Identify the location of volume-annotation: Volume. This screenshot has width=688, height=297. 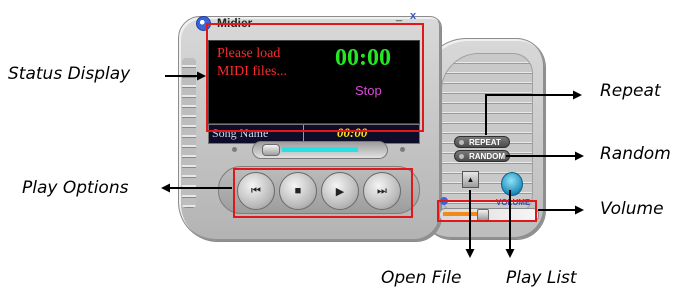
(632, 209).